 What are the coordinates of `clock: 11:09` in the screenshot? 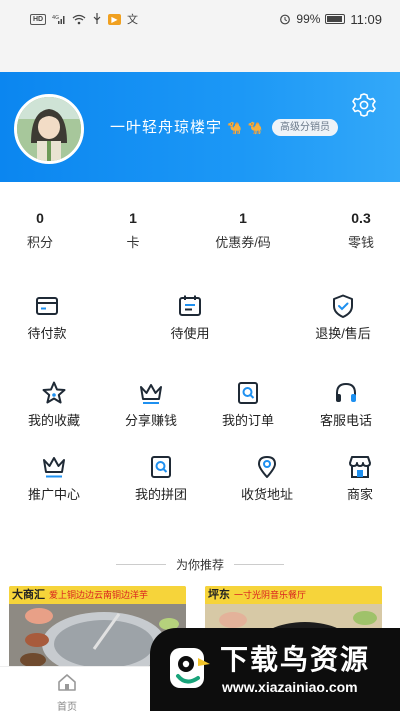 It's located at (366, 19).